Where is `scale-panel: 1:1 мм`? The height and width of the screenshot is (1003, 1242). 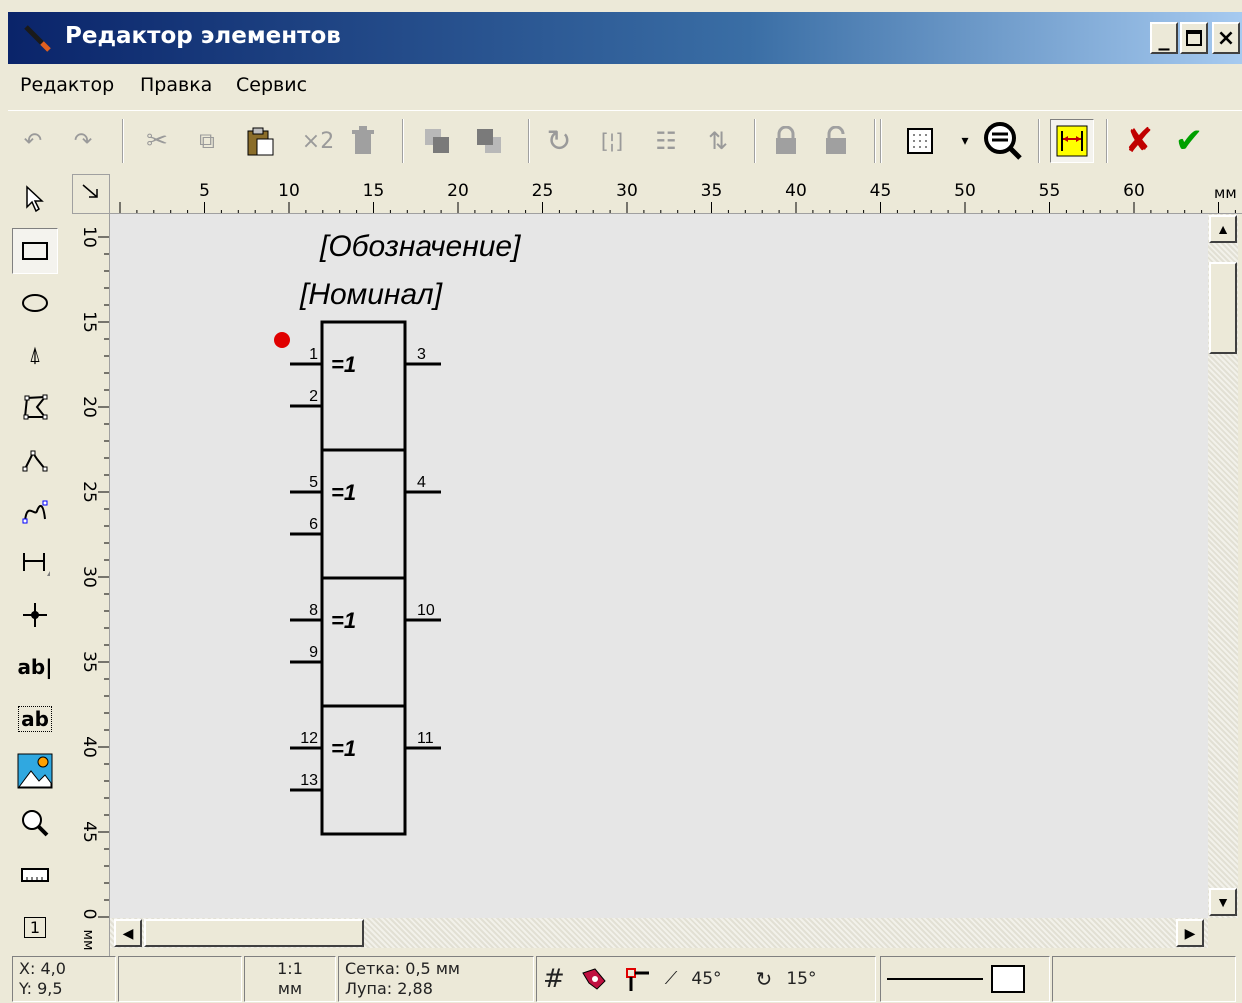 scale-panel: 1:1 мм is located at coordinates (290, 979).